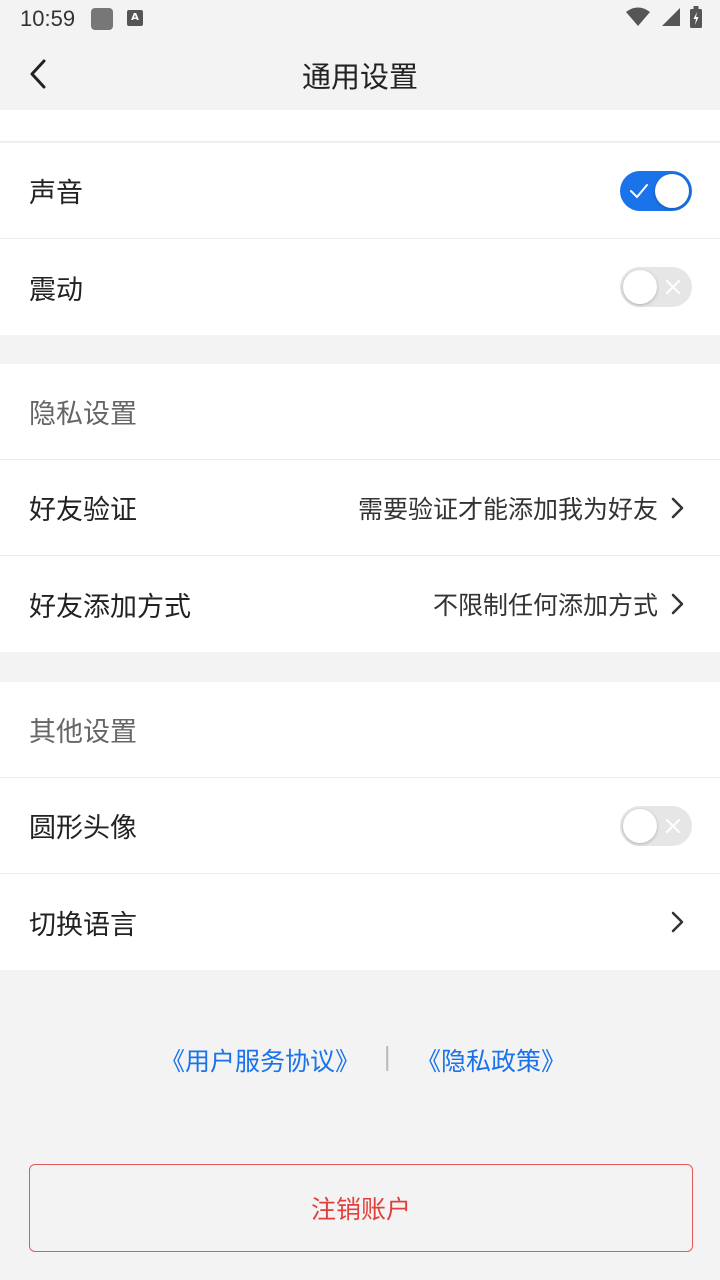  I want to click on friend-verify-value: 需要验证才能添加我为好友, so click(507, 509).